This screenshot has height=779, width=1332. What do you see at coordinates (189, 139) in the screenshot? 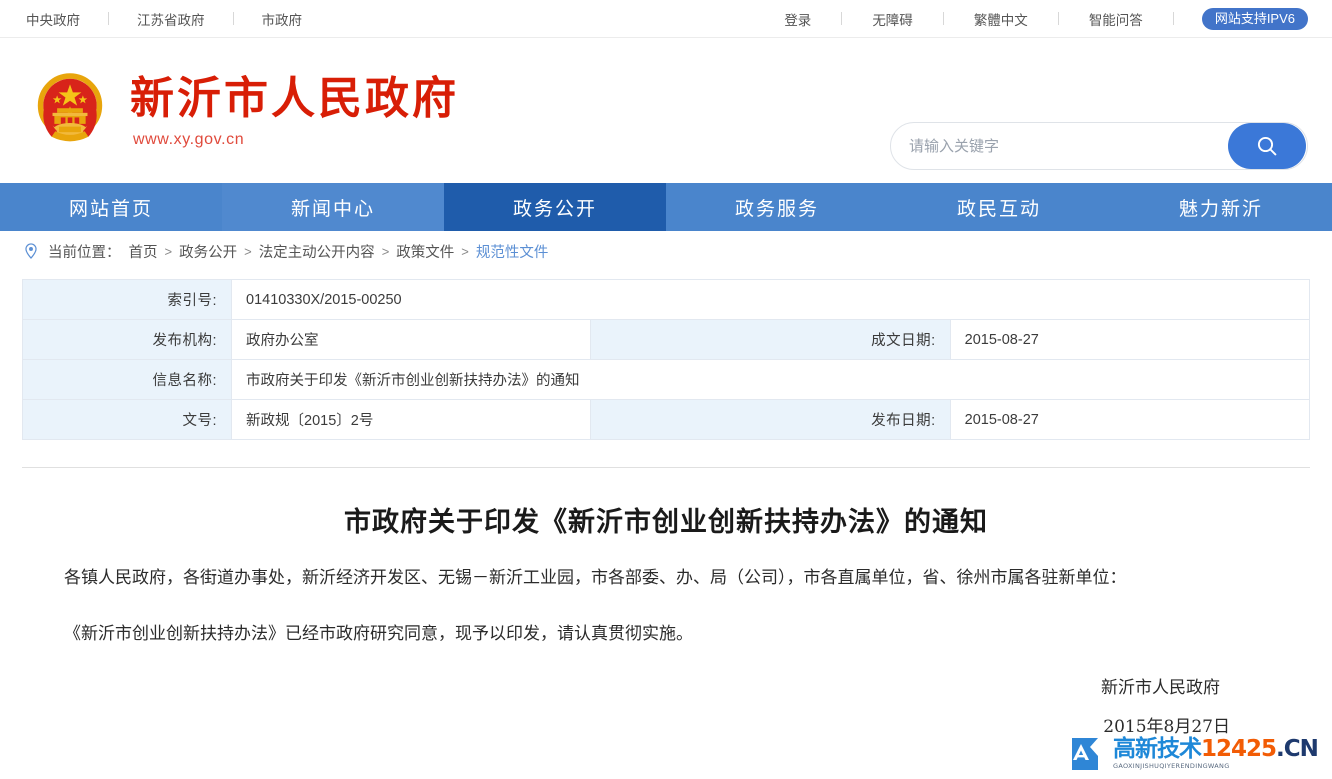
I see `site-url: www.xy.gov.cn` at bounding box center [189, 139].